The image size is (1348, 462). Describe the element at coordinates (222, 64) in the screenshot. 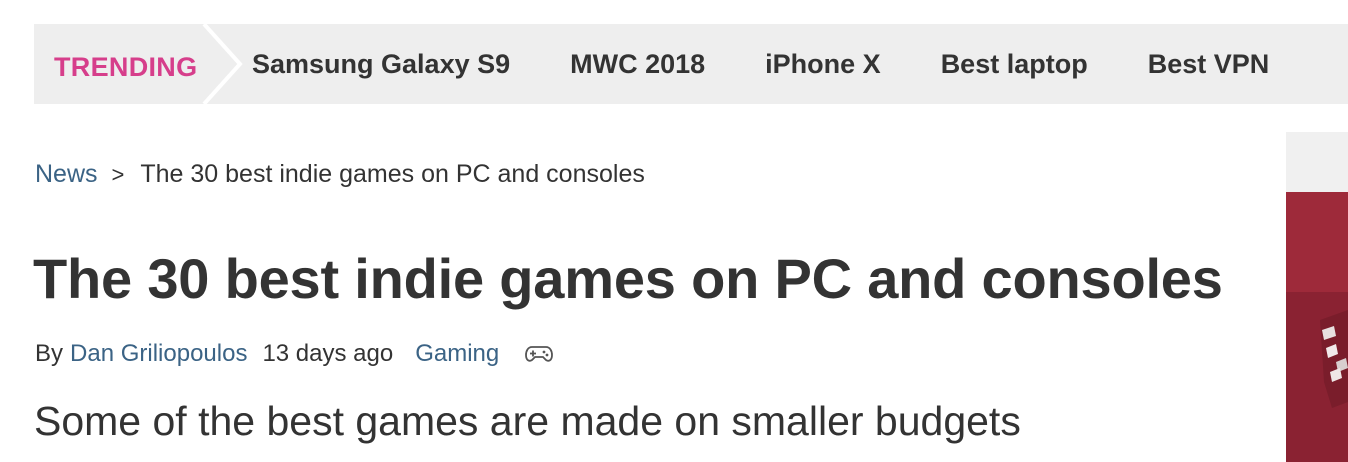

I see `chevron-right-icon` at that location.